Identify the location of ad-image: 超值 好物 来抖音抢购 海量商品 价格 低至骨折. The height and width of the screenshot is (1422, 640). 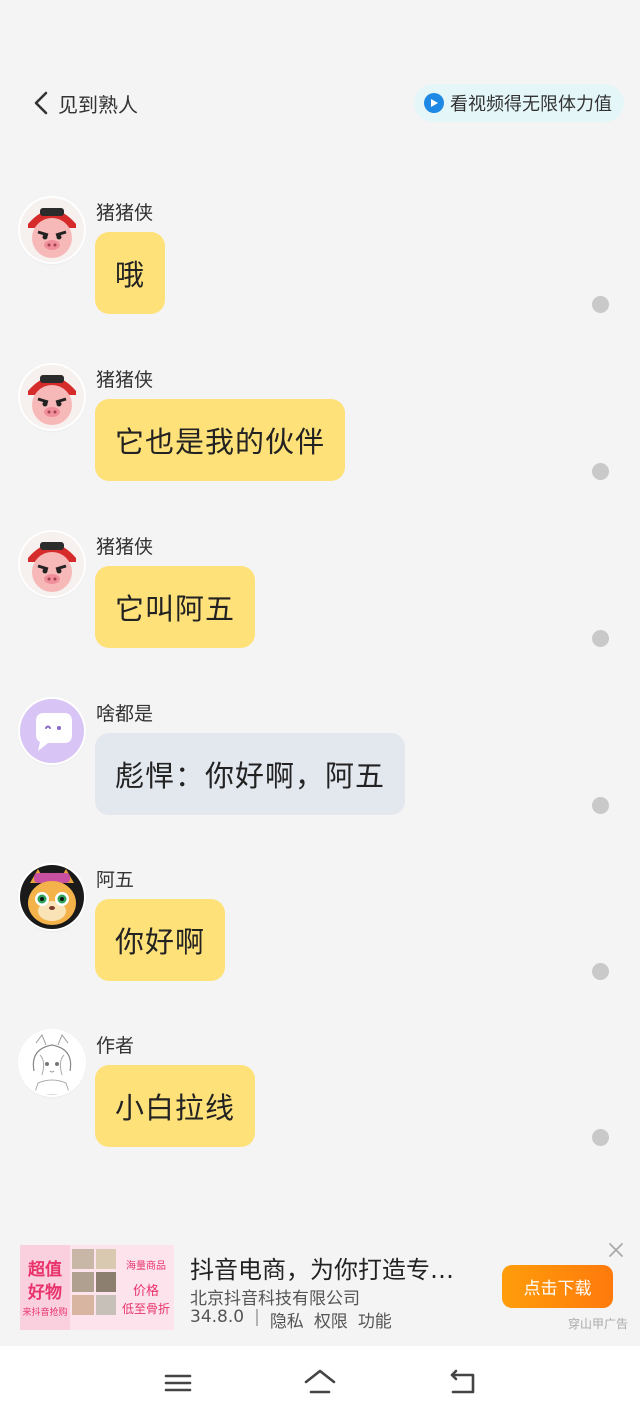
(97, 1287).